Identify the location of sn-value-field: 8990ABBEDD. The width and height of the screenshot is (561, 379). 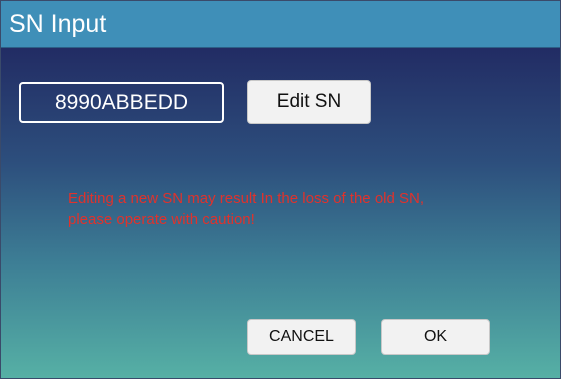
(121, 102).